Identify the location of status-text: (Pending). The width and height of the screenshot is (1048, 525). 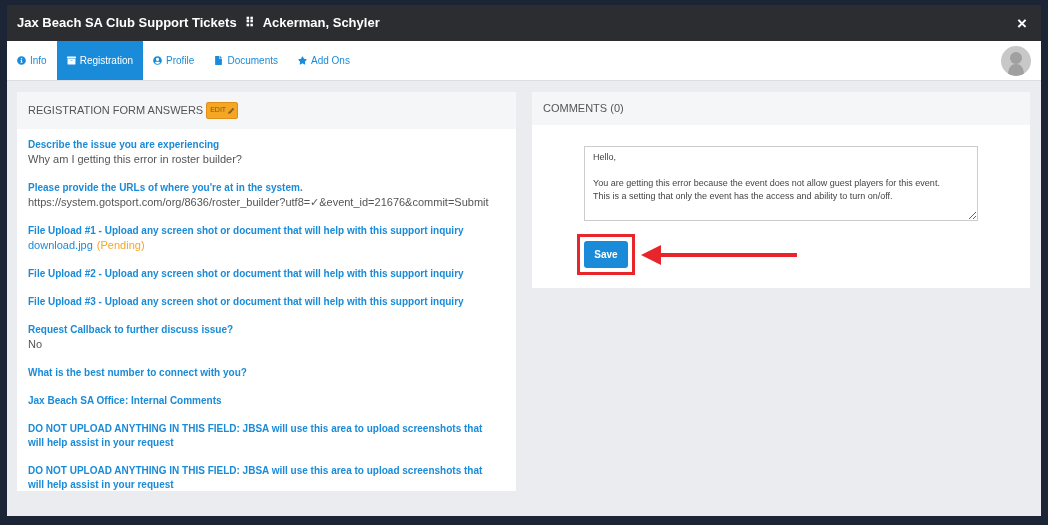
(120, 245).